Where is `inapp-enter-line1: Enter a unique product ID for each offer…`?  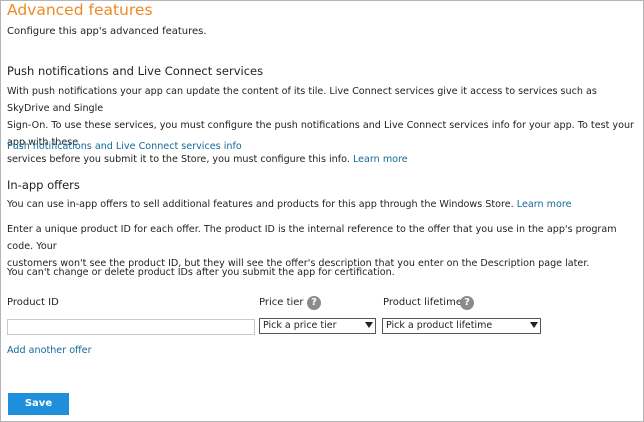 inapp-enter-line1: Enter a unique product ID for each offer… is located at coordinates (312, 238).